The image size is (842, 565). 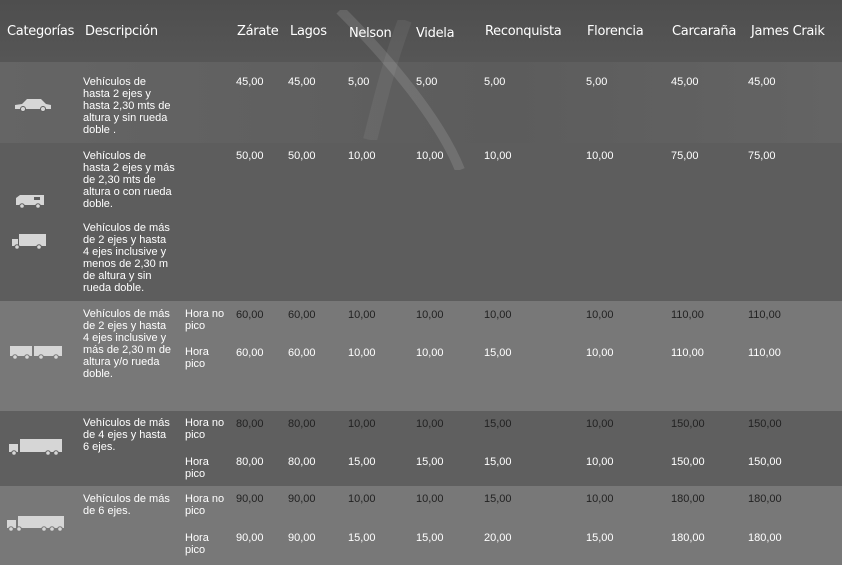 I want to click on row-6-description: Vehículos de más de 6 ejes., so click(x=126, y=505).